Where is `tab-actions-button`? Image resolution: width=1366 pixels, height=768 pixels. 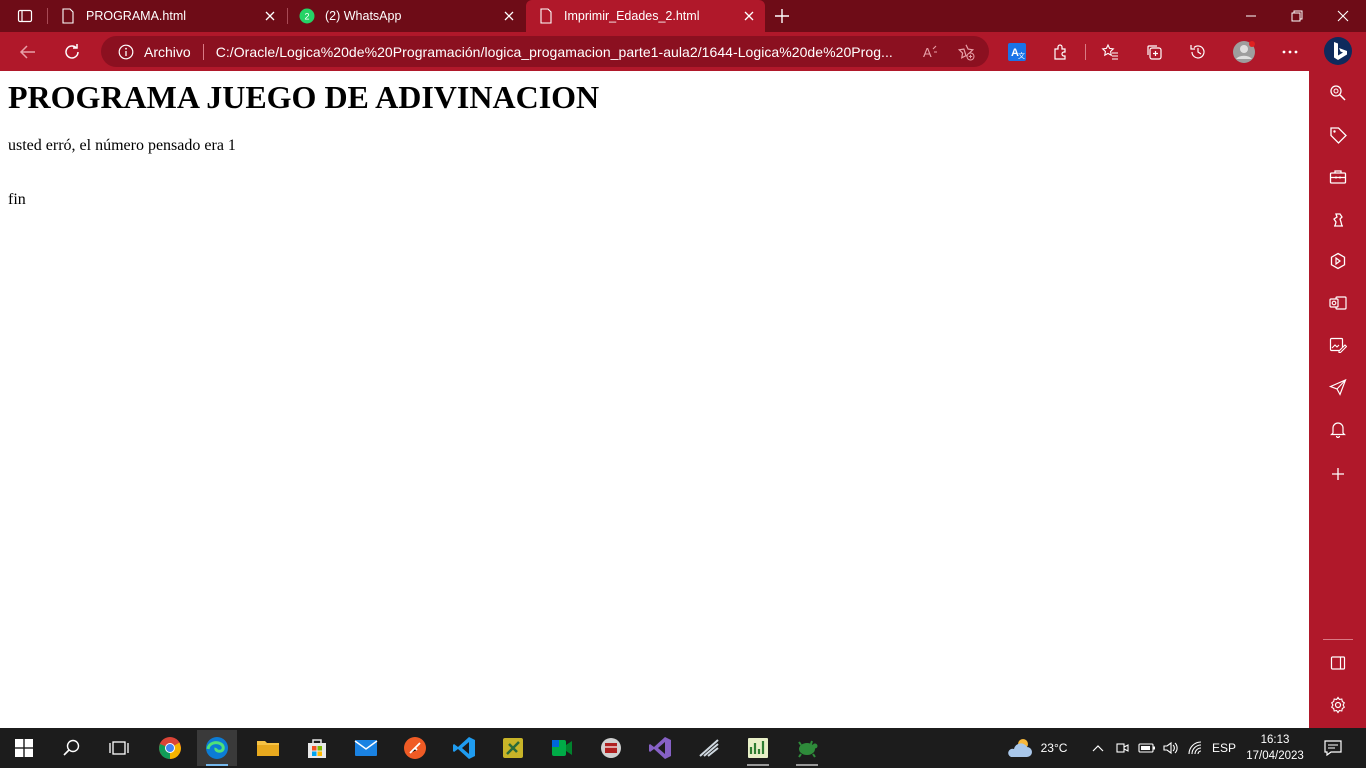 tab-actions-button is located at coordinates (25, 16).